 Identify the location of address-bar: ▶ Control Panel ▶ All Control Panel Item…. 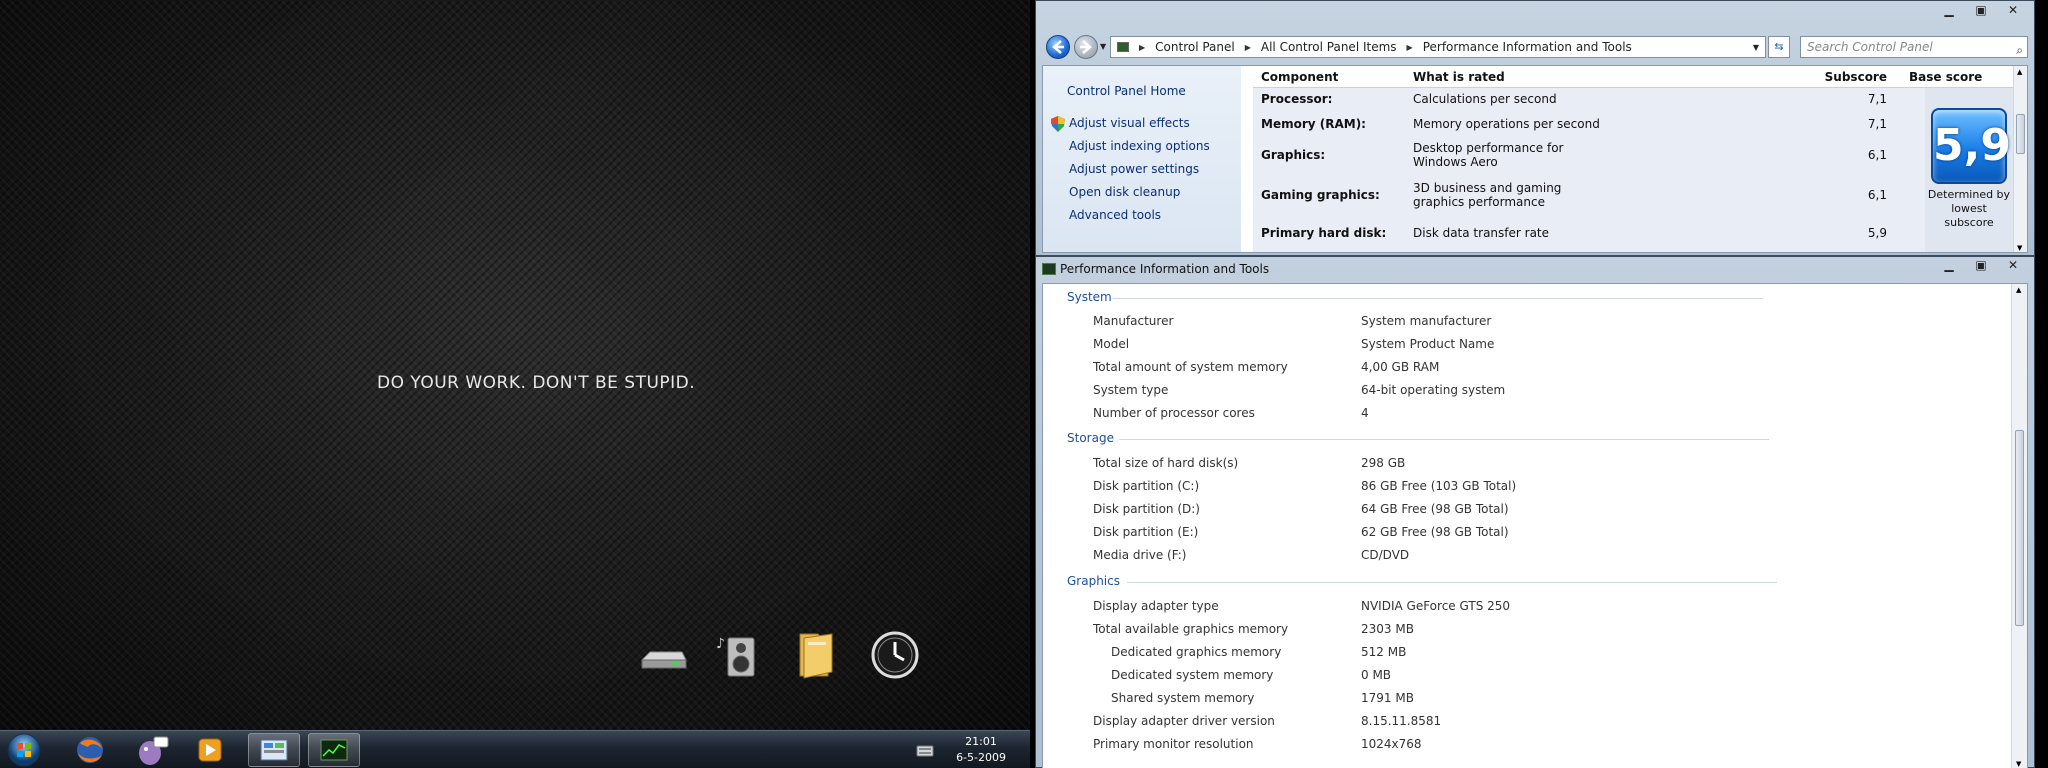
(1438, 47).